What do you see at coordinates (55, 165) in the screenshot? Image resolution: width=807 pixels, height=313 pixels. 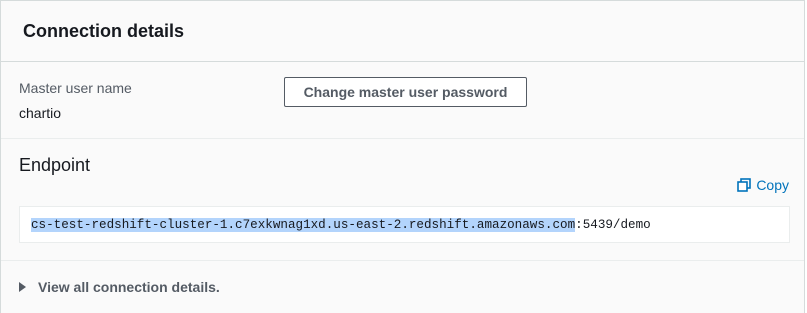 I see `endpoint-title: Endpoint` at bounding box center [55, 165].